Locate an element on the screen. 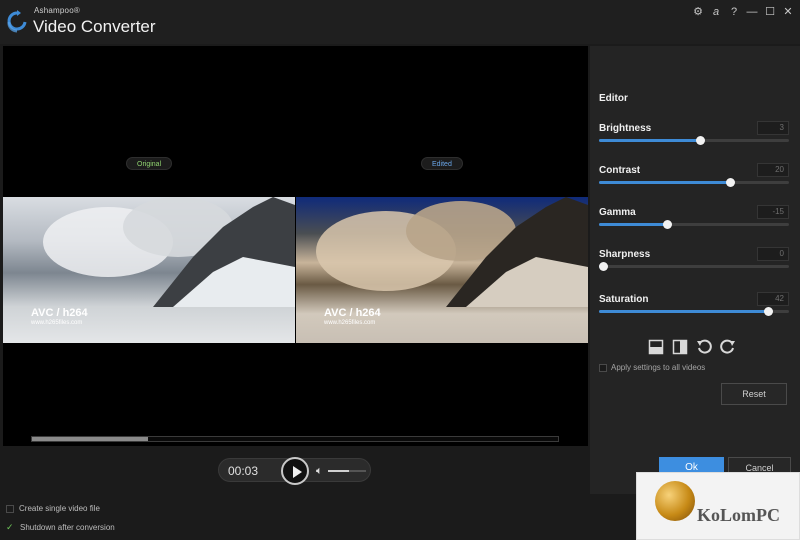 The image size is (800, 540). volume-slider is located at coordinates (347, 471).